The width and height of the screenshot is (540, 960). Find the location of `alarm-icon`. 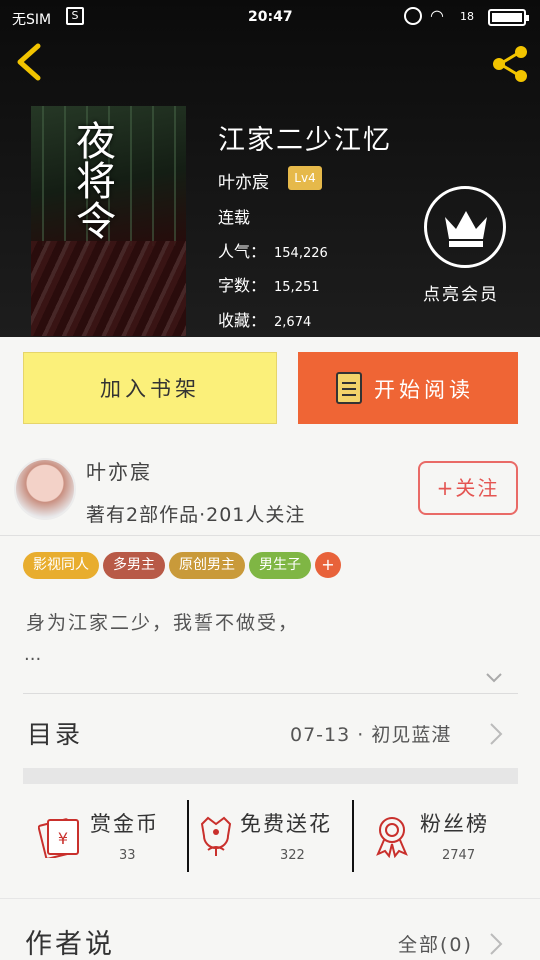

alarm-icon is located at coordinates (413, 16).